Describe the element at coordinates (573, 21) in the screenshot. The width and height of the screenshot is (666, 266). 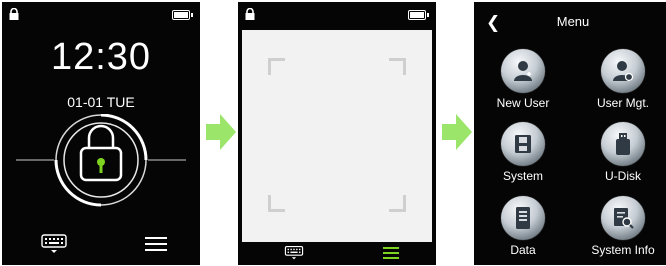
I see `menu-title: Menu` at that location.